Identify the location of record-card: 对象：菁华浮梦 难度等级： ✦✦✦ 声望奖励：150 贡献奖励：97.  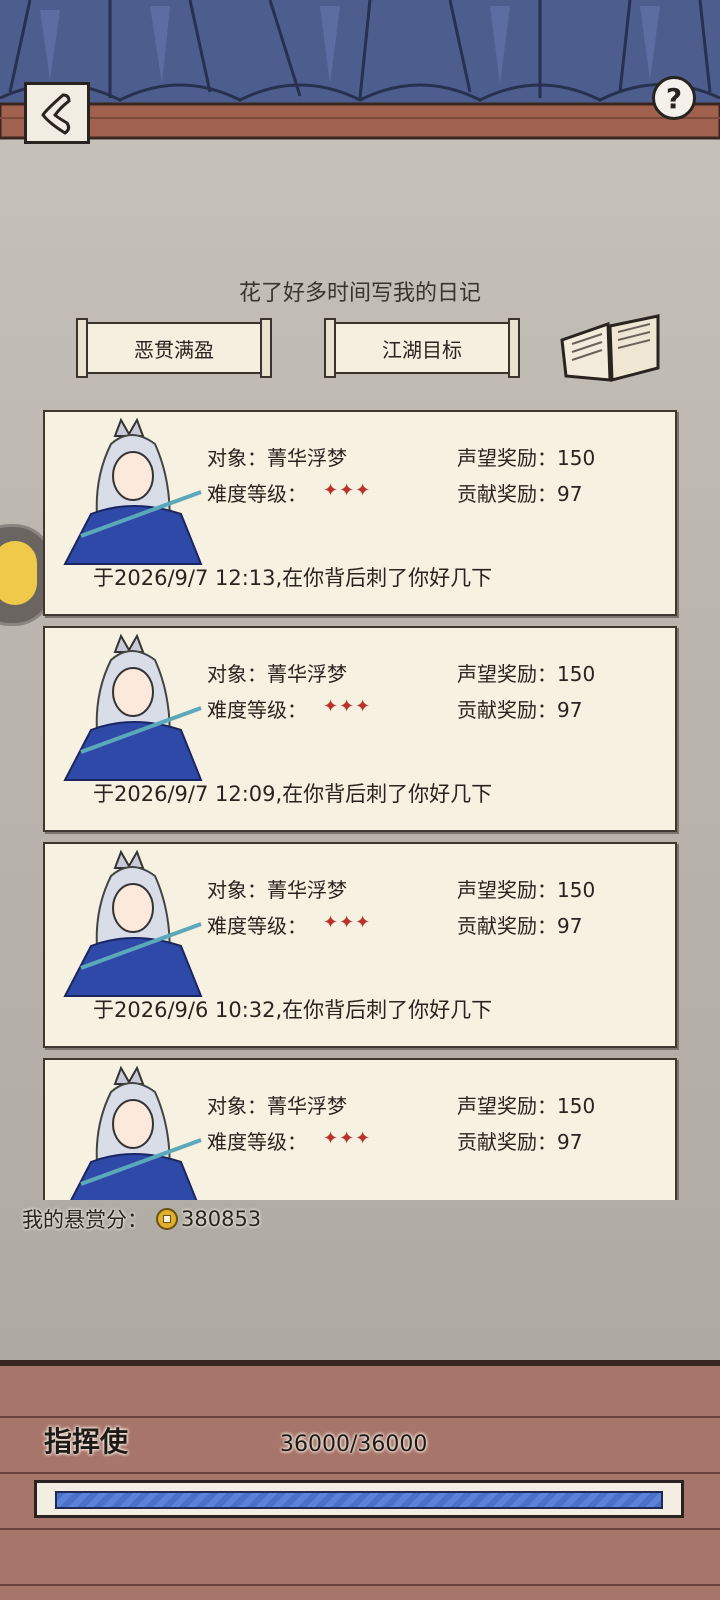
(360, 1129).